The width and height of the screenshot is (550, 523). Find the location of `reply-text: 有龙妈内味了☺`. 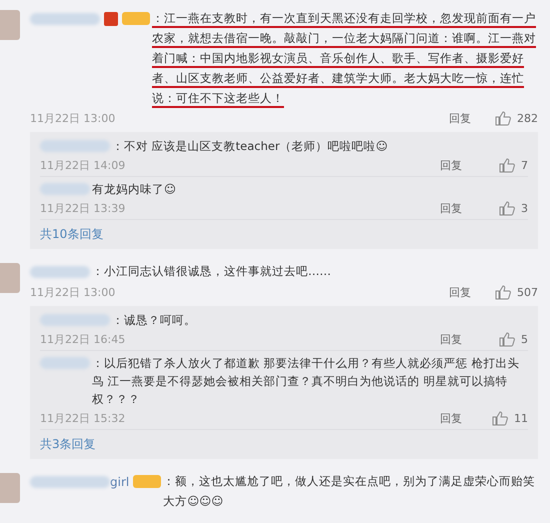

reply-text: 有龙妈内味了☺ is located at coordinates (134, 189).